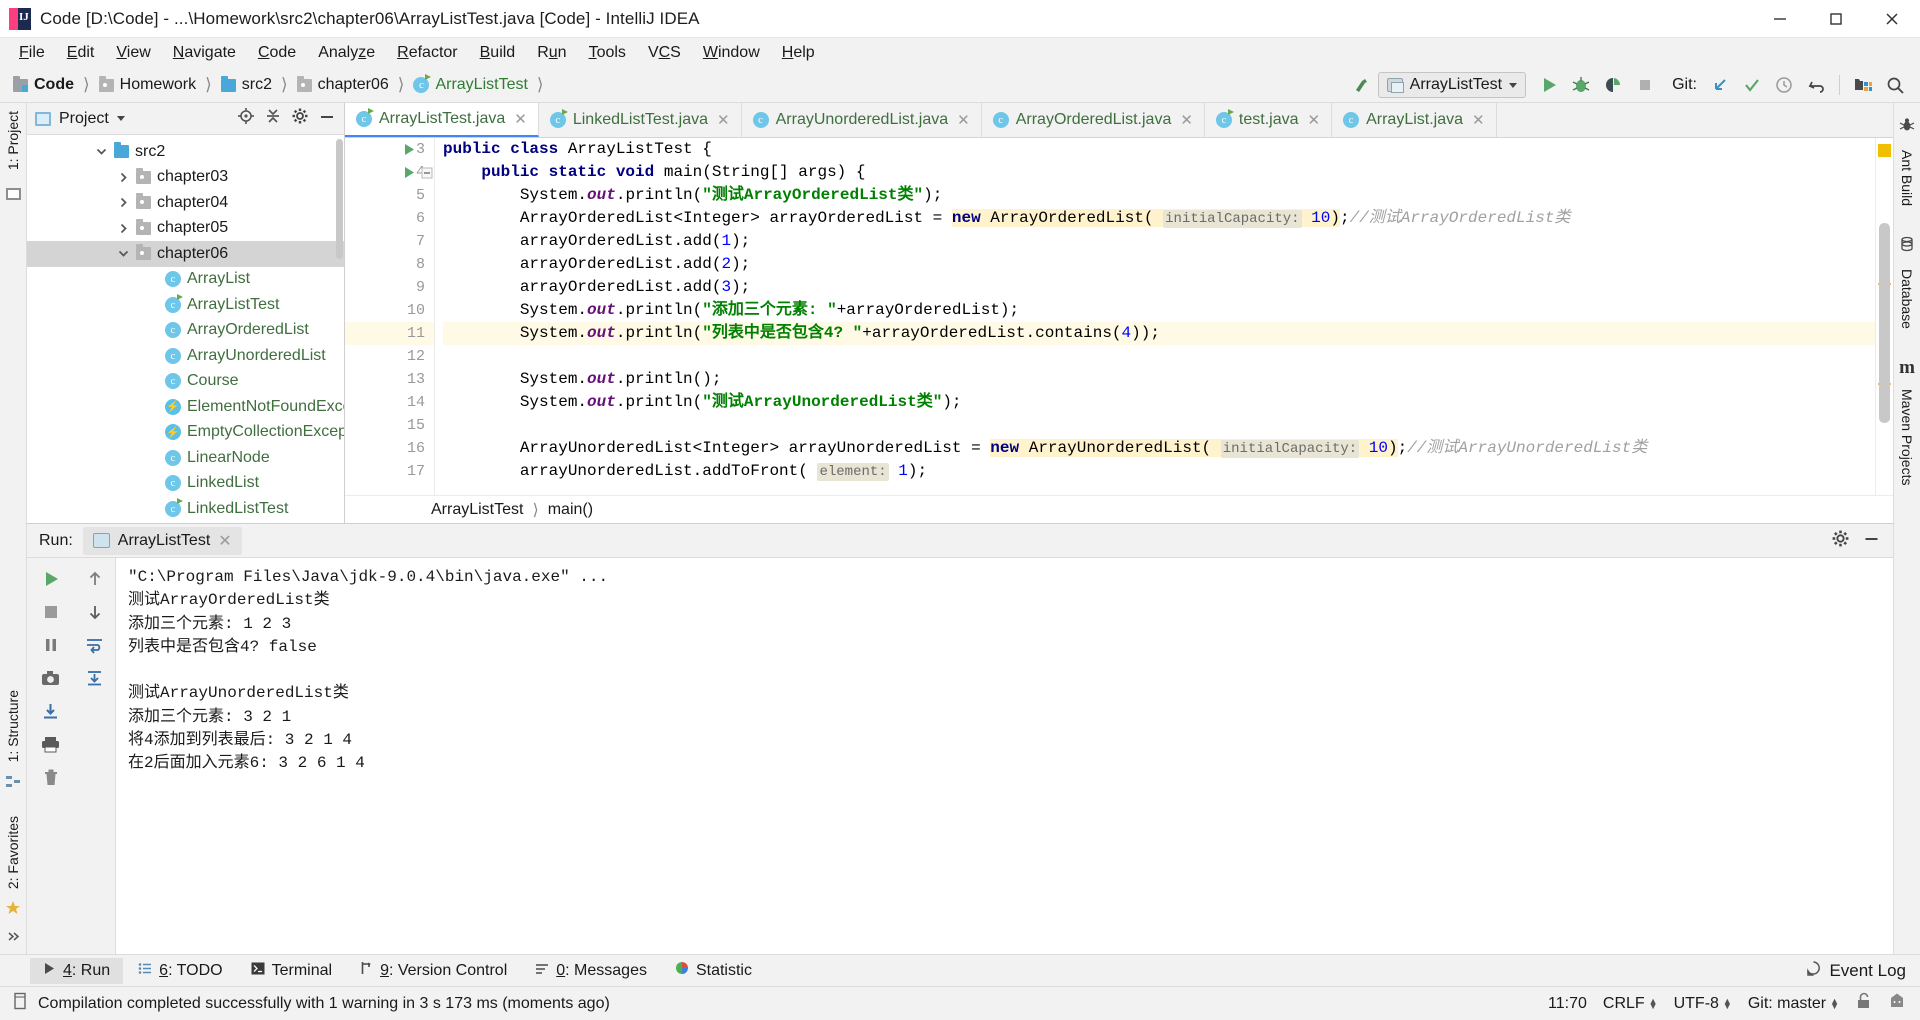 This screenshot has height=1020, width=1920. I want to click on build-icon, so click(1361, 85).